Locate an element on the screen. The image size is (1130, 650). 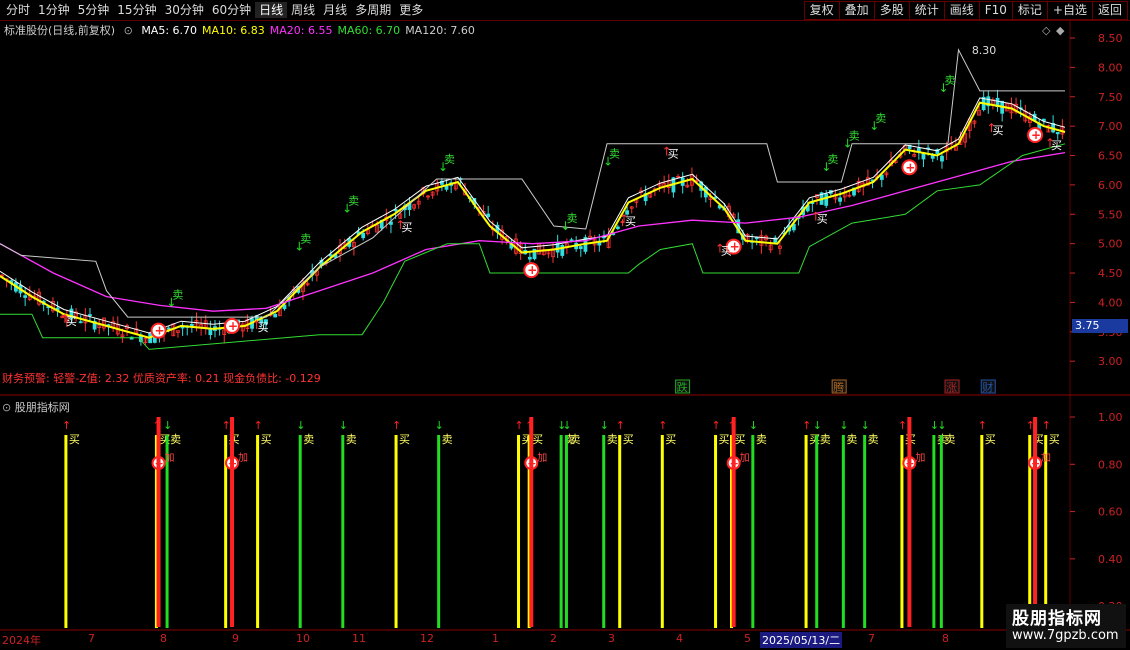
period-tab-10: 更多 is located at coordinates (411, 10).